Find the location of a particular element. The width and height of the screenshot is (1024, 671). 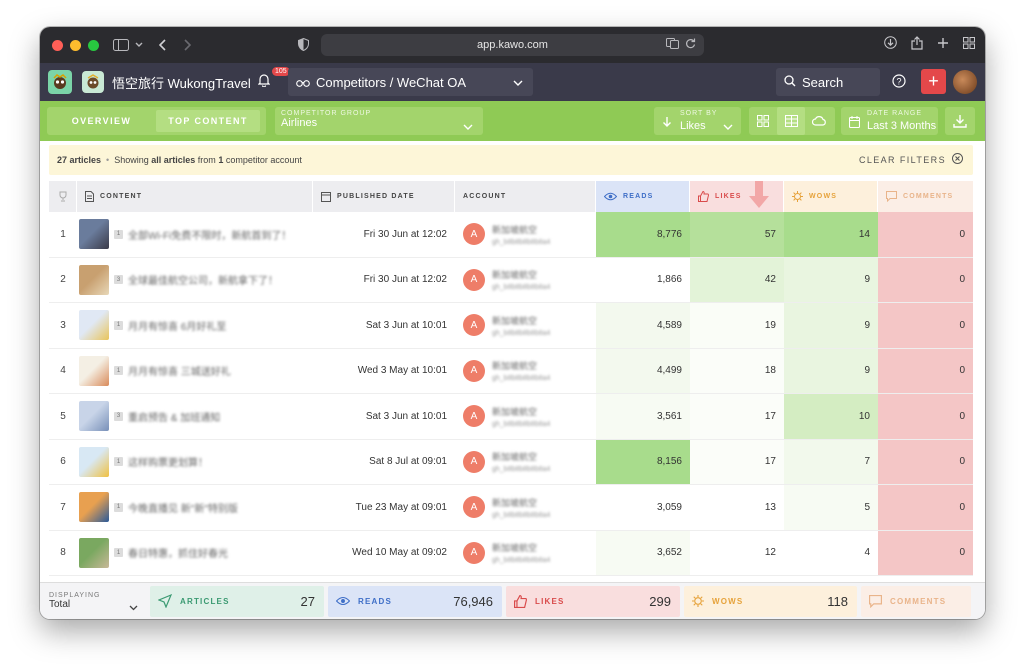

table-view-button is located at coordinates (791, 121).